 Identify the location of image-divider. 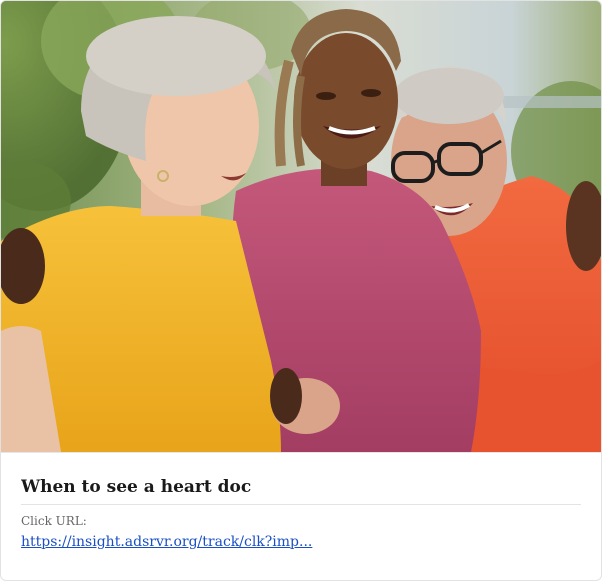
(301, 452).